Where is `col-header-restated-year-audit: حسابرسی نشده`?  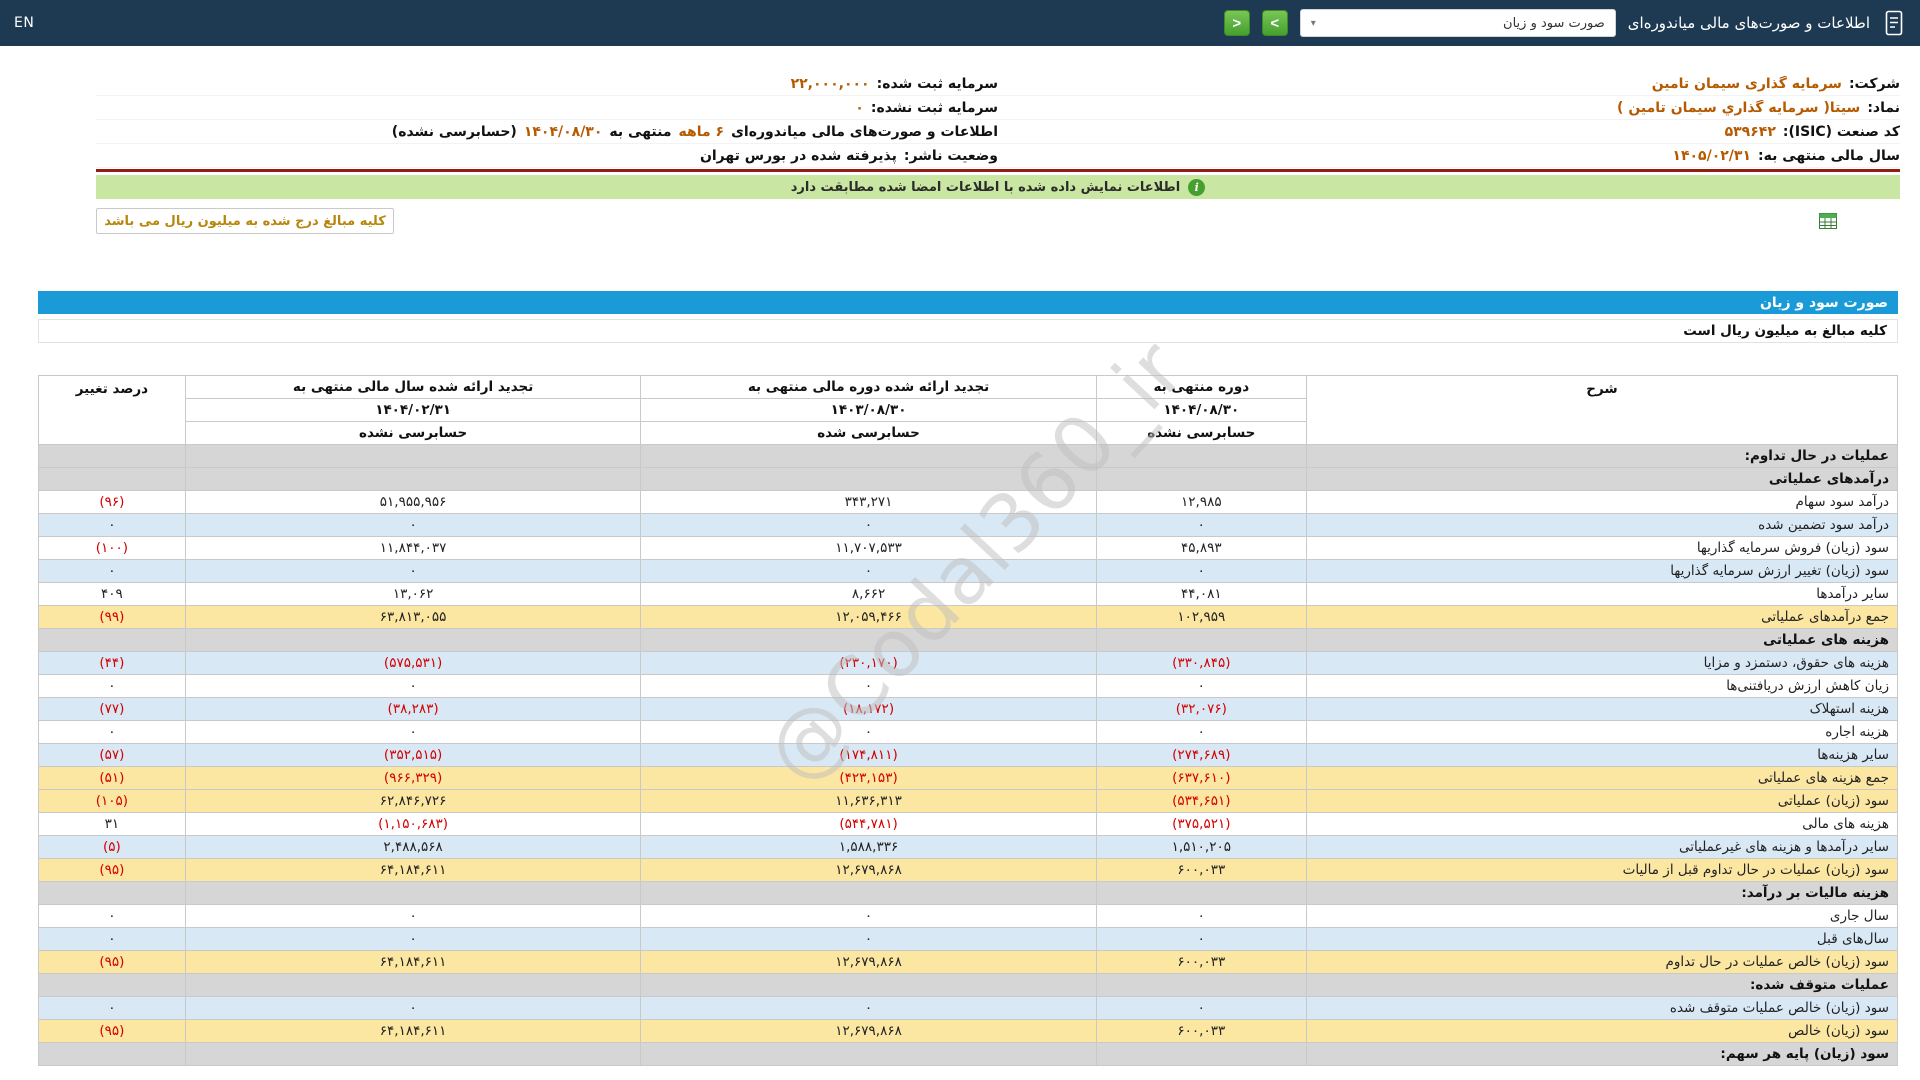 col-header-restated-year-audit: حسابرسی نشده is located at coordinates (413, 433).